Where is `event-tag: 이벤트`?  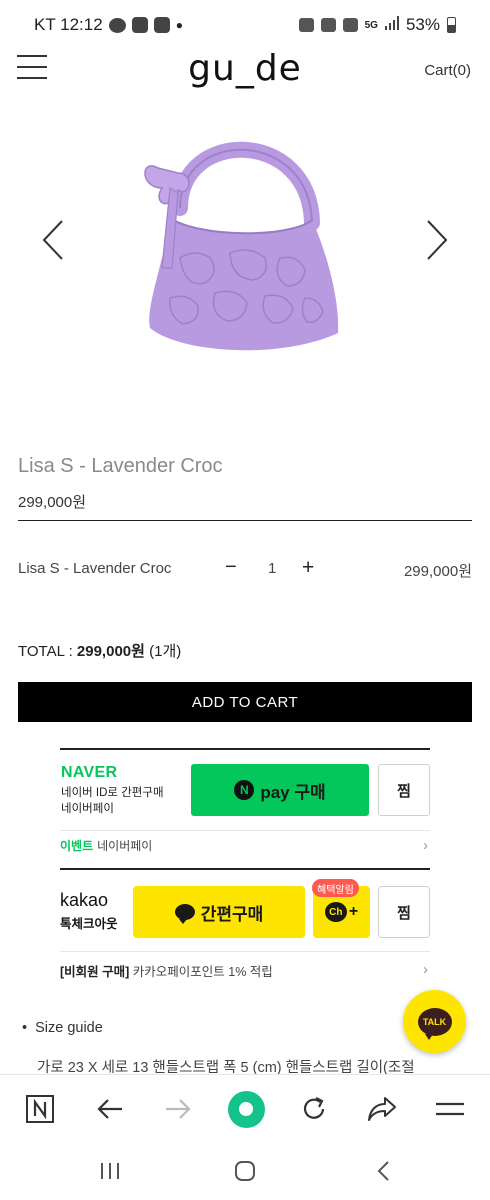
event-tag: 이벤트 is located at coordinates (77, 846).